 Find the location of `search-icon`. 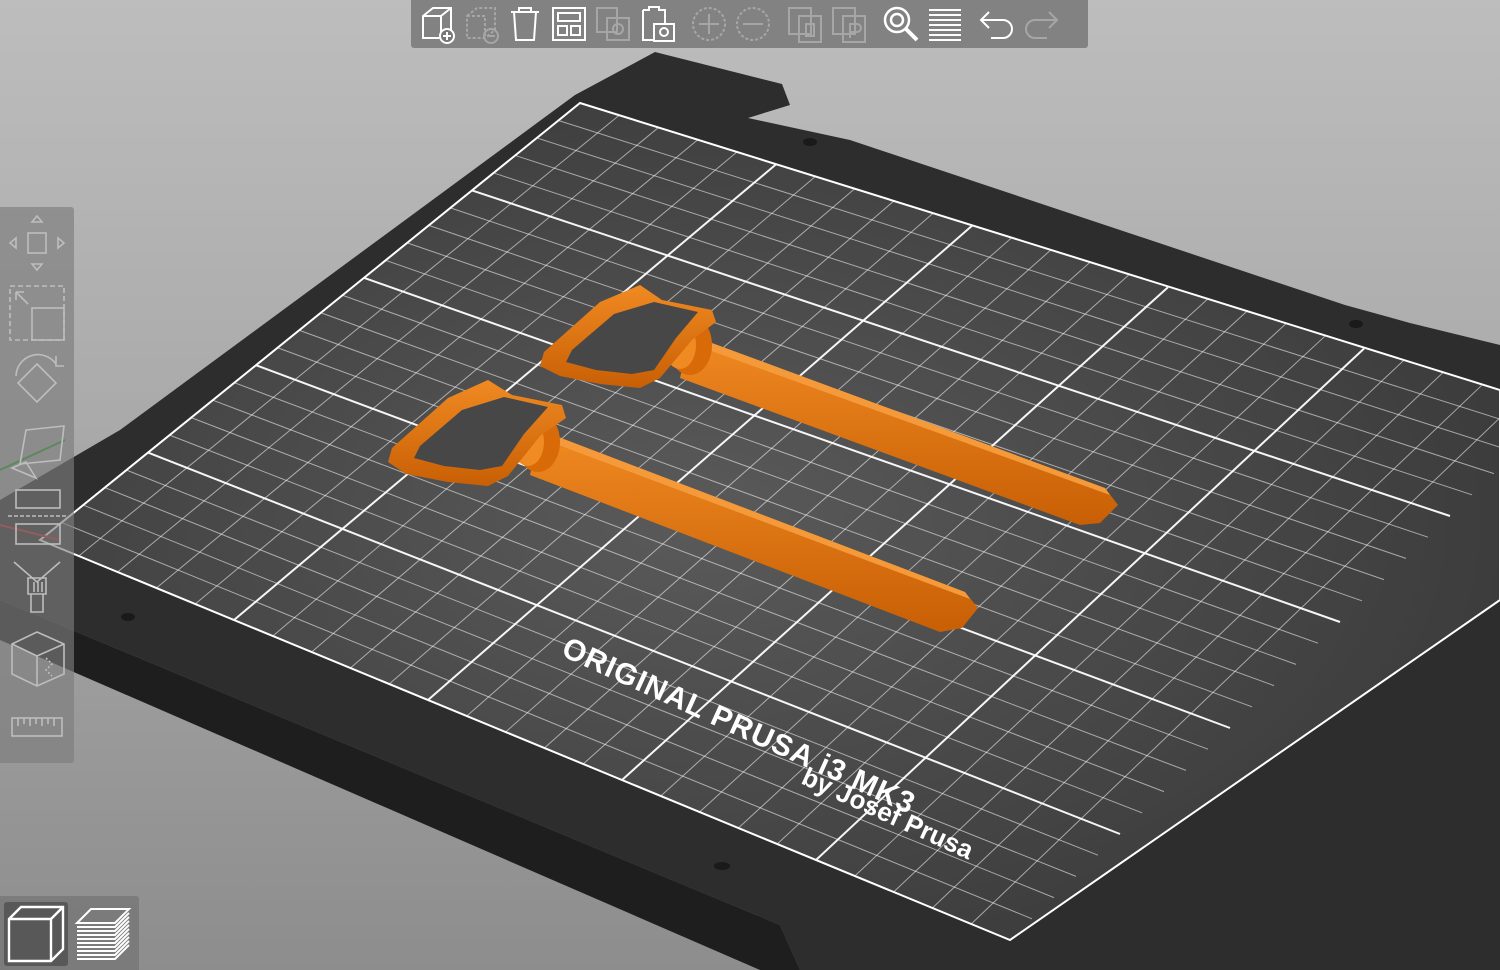

search-icon is located at coordinates (901, 24).